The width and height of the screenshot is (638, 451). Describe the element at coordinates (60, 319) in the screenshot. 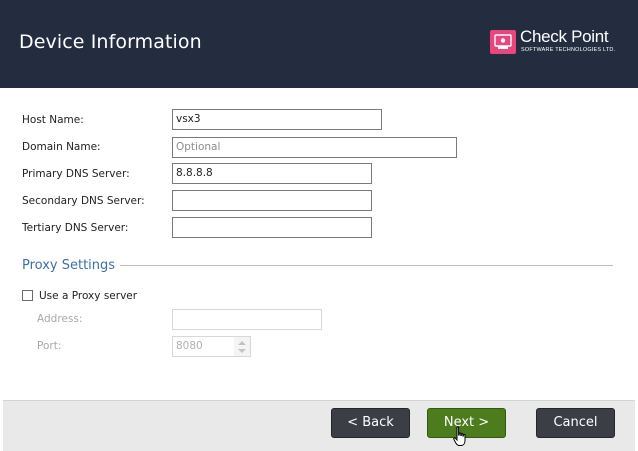

I see `address-label: Address:` at that location.